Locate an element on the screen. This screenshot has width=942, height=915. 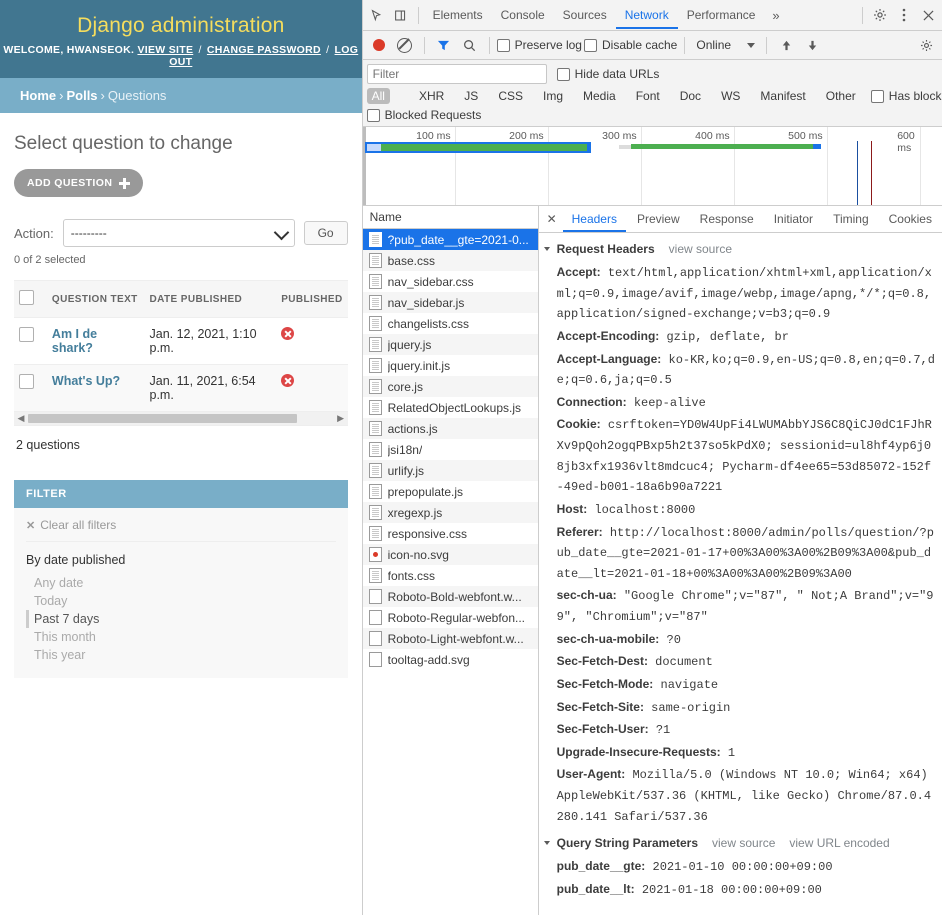
tab-initiator: Initiator is located at coordinates (793, 219).